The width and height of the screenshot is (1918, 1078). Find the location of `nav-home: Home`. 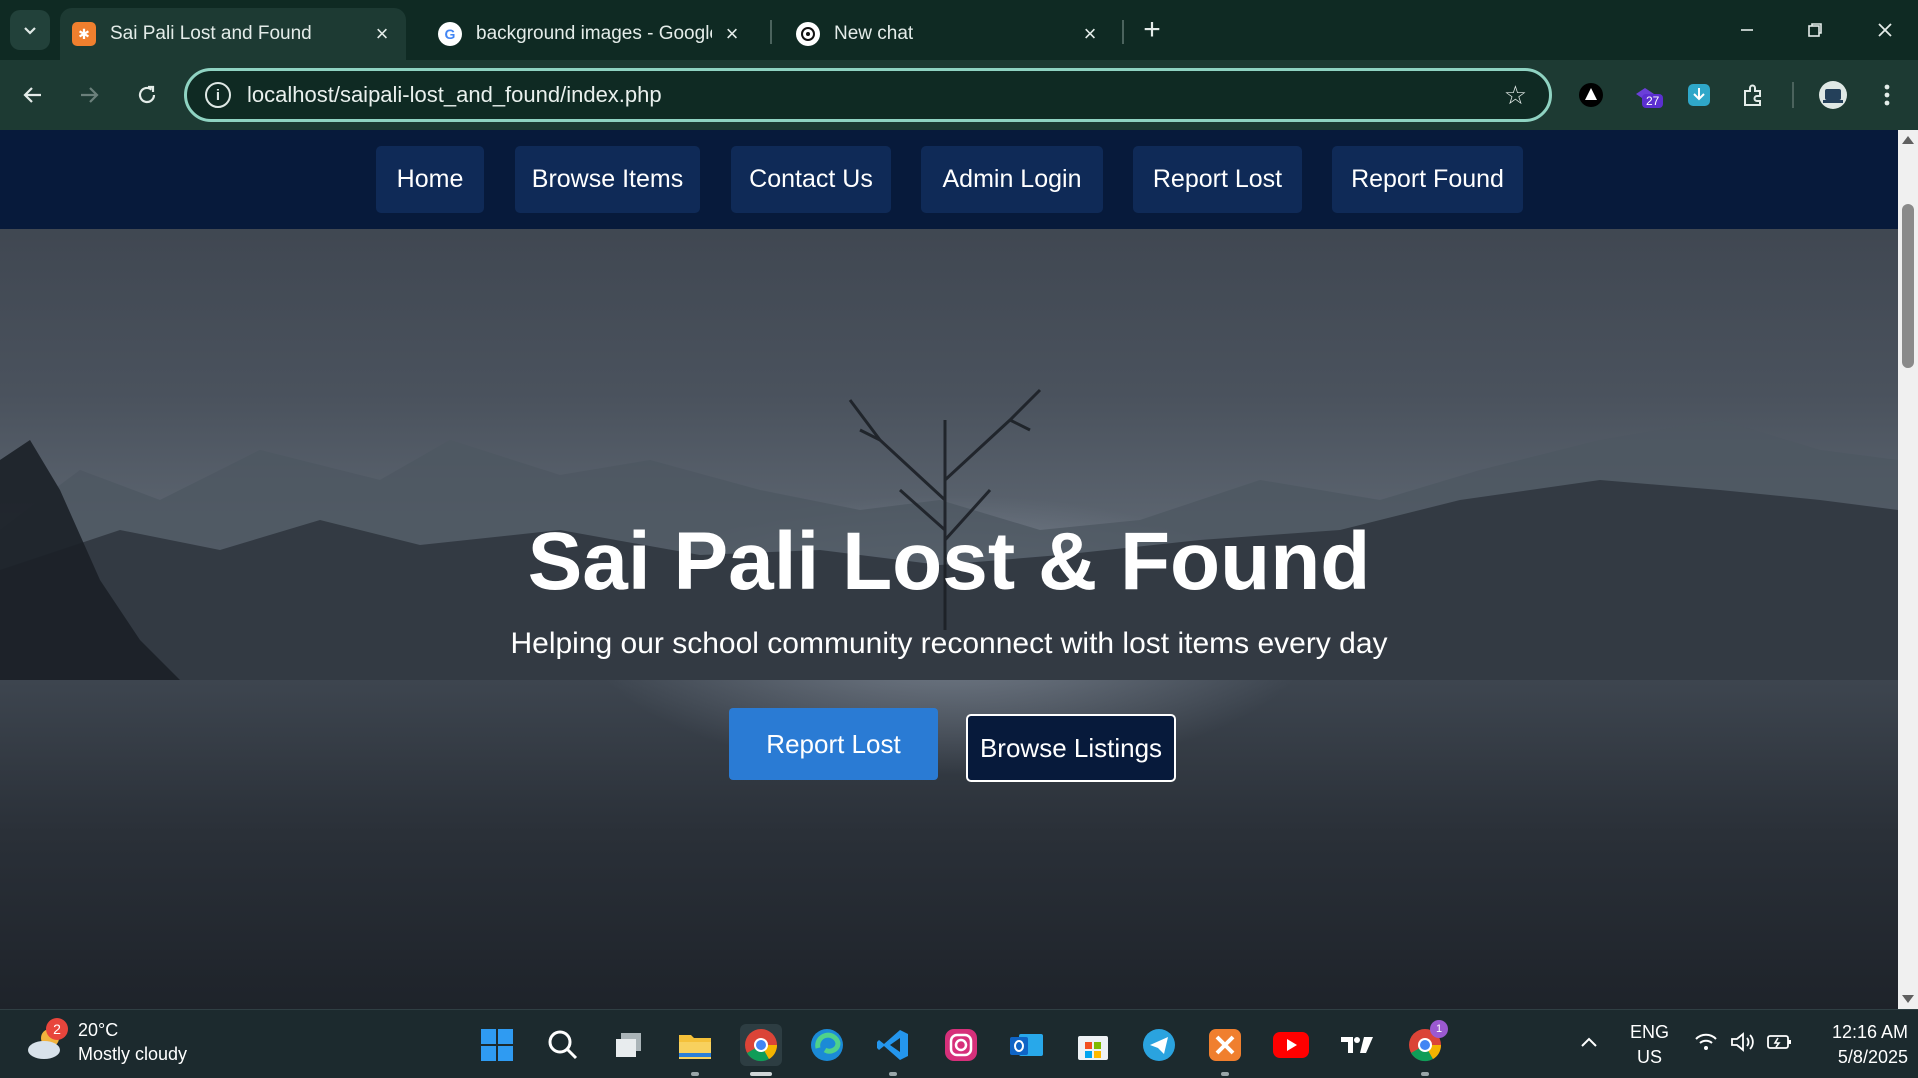

nav-home: Home is located at coordinates (430, 179).